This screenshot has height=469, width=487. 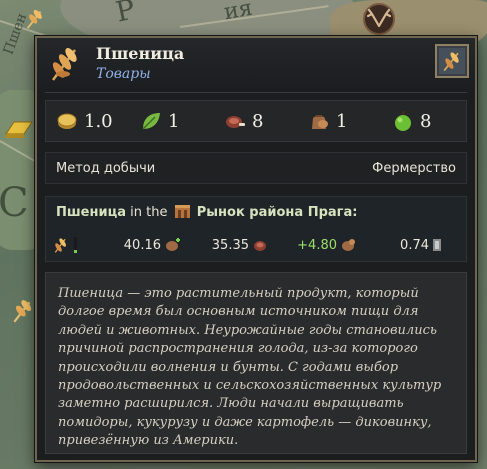 I want to click on balance-icon, so click(x=348, y=245).